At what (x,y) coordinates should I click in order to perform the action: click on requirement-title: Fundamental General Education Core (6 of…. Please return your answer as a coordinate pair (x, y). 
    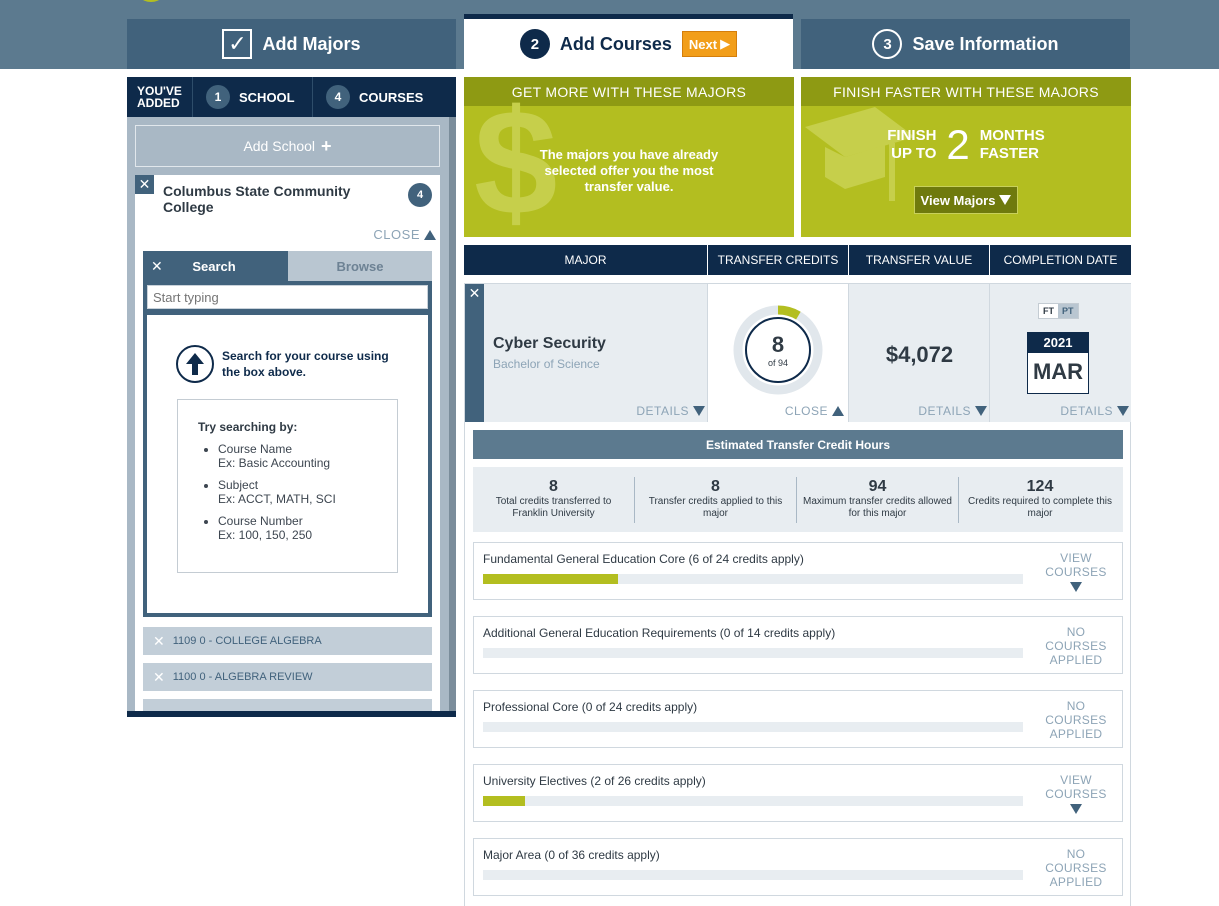
    Looking at the image, I should click on (643, 559).